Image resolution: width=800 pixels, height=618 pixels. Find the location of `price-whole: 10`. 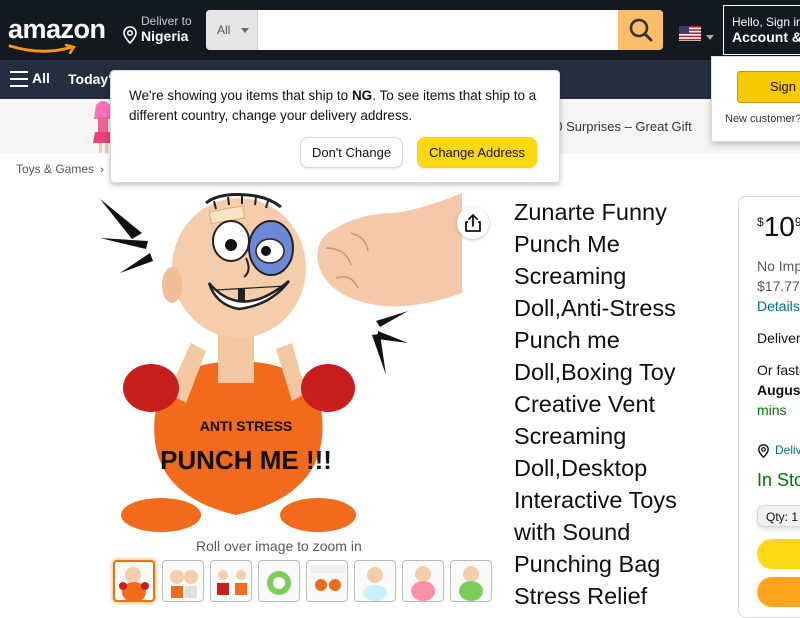

price-whole: 10 is located at coordinates (779, 226).